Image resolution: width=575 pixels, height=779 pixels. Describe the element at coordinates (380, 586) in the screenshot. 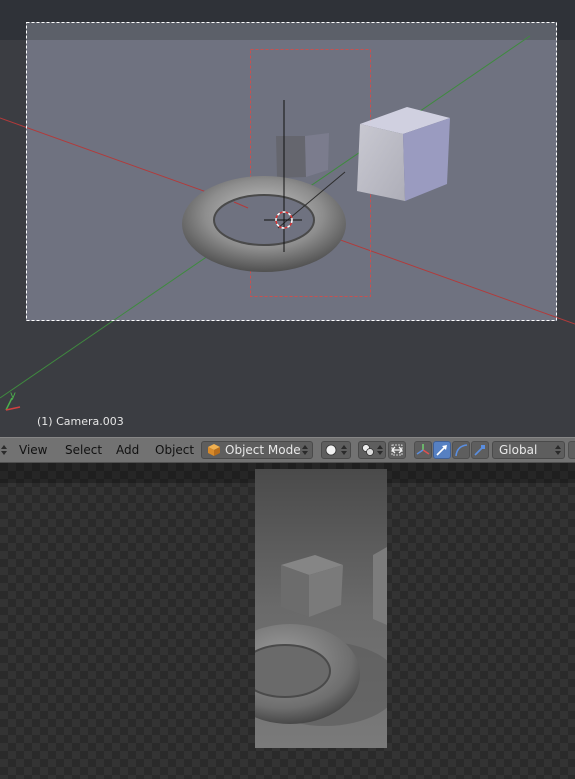

I see `render-cube-partial` at that location.